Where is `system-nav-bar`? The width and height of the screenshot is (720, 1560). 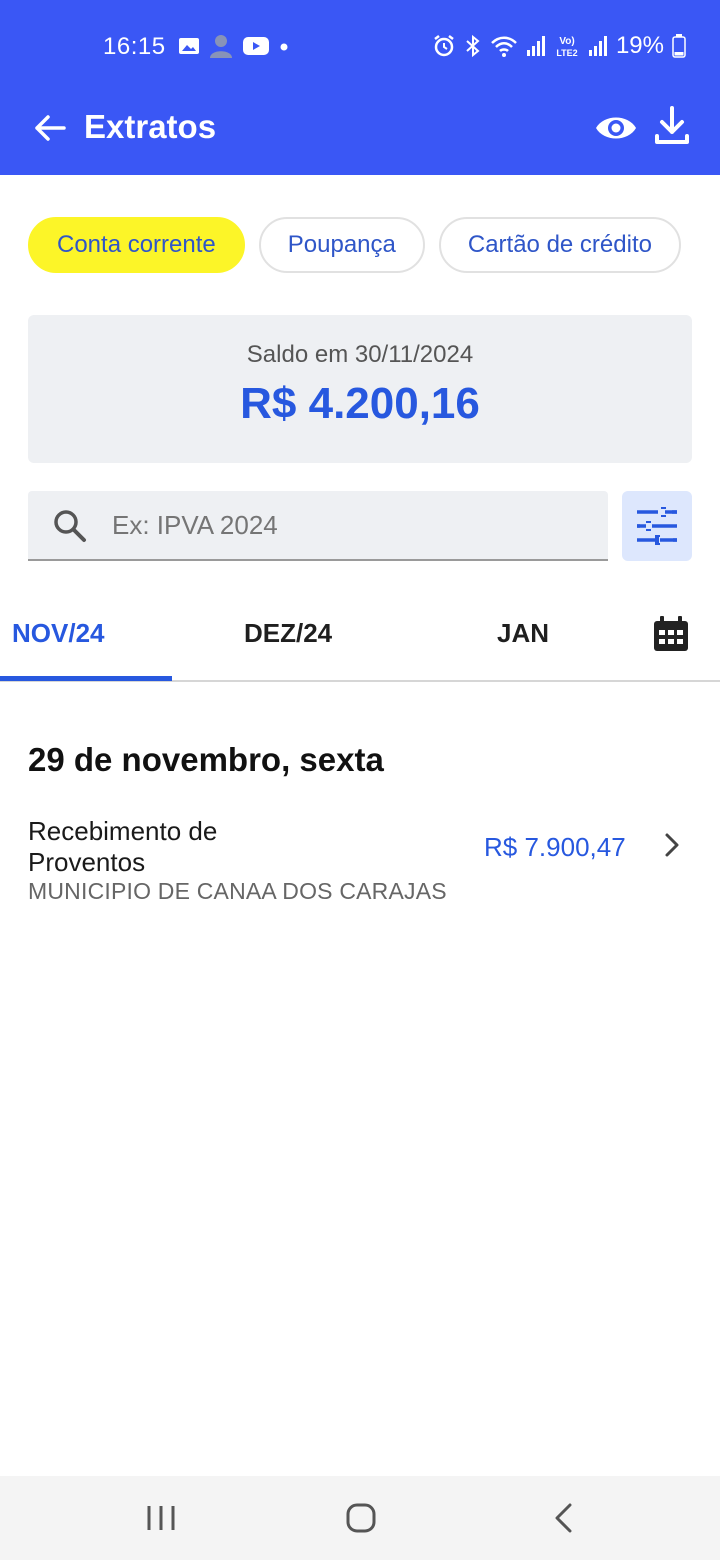 system-nav-bar is located at coordinates (360, 1518).